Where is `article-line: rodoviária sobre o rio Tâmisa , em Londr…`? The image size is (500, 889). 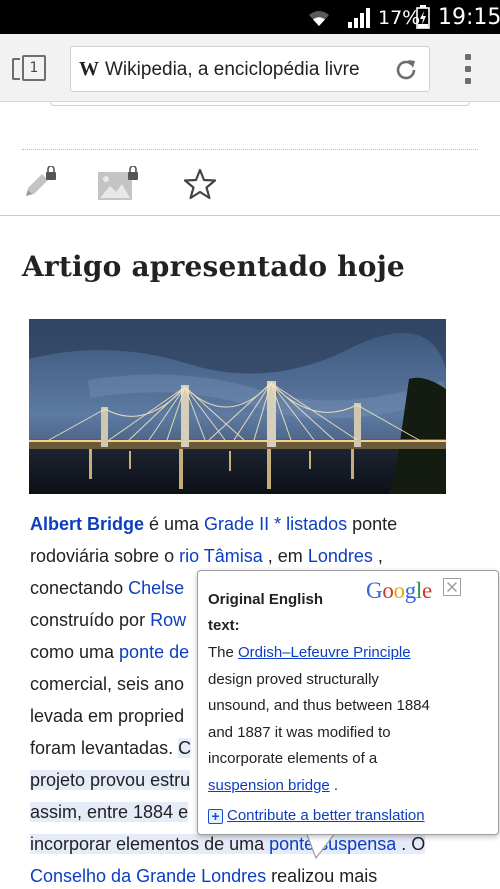
article-line: rodoviária sobre o rio Tâmisa , em Londr… is located at coordinates (255, 556).